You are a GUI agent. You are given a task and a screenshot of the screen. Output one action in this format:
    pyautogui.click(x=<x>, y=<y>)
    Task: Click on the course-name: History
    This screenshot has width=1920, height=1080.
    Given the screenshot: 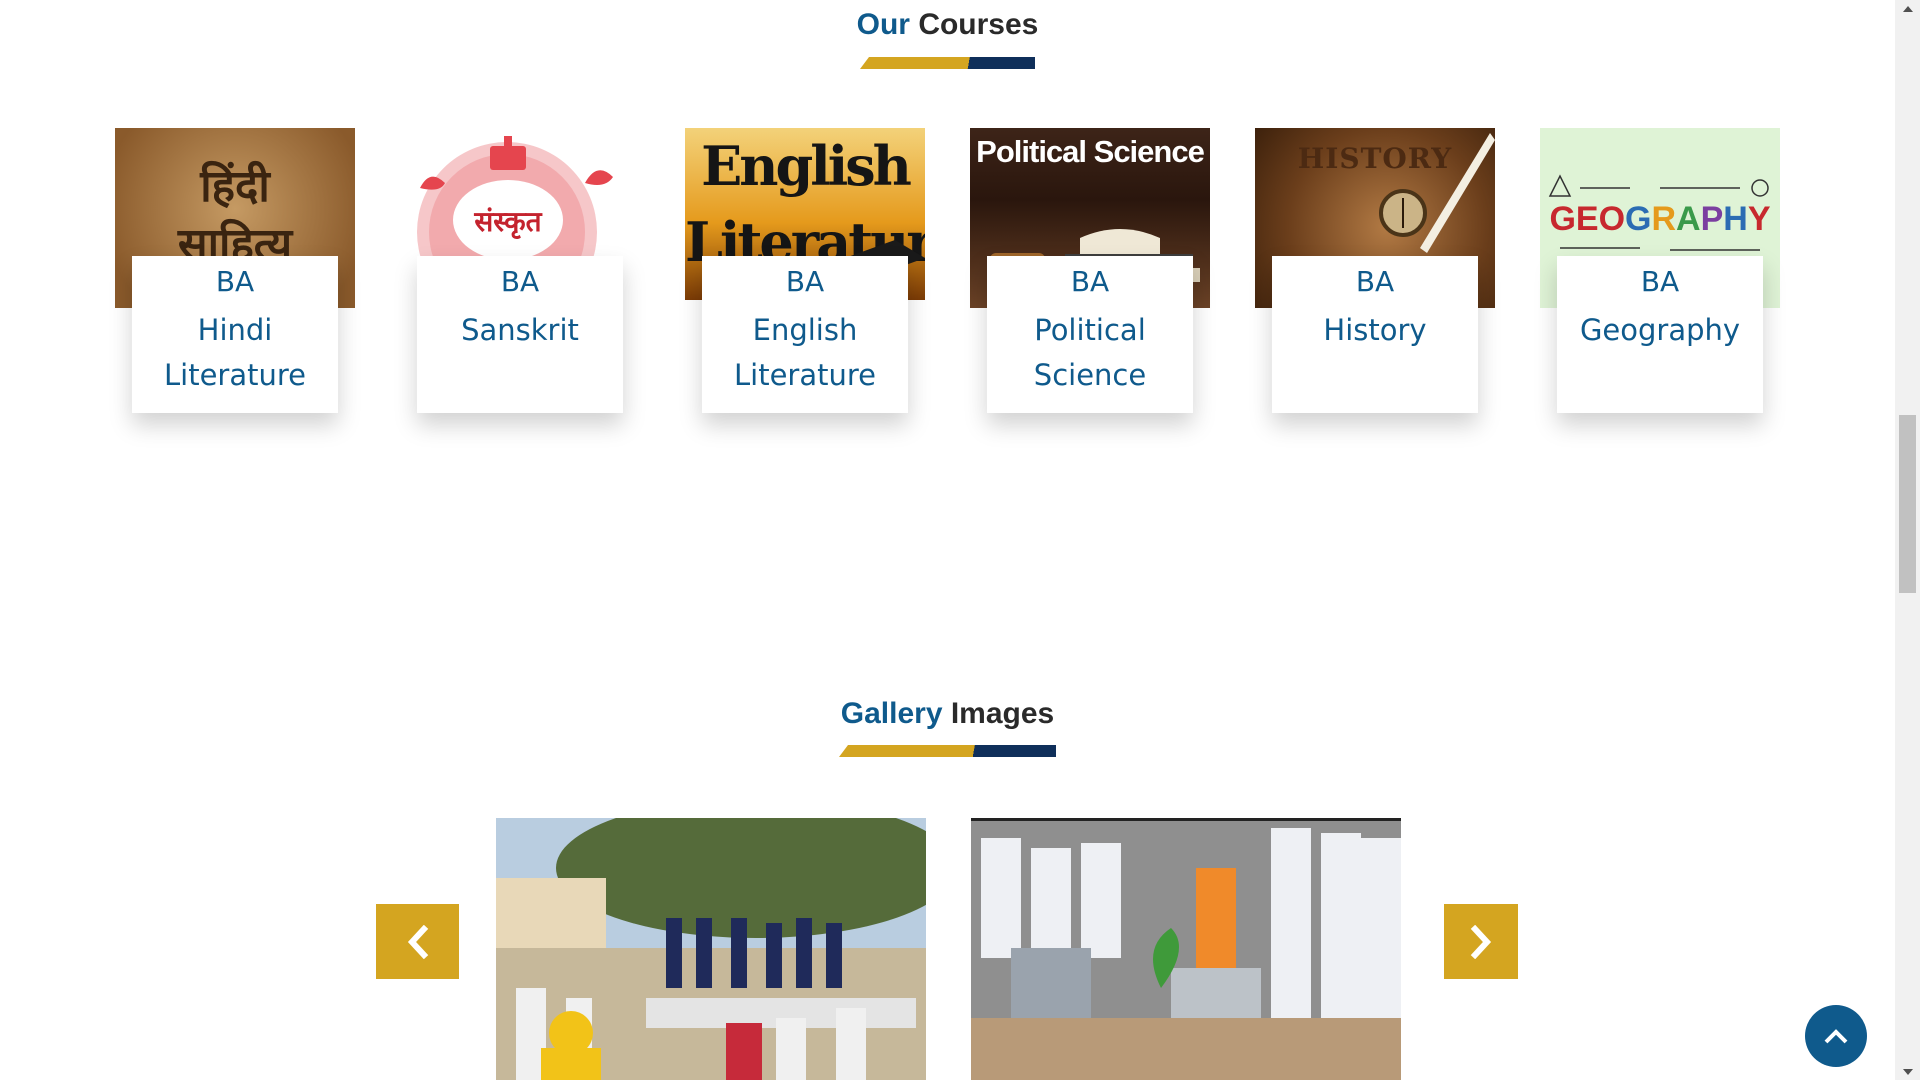 What is the action you would take?
    pyautogui.click(x=1375, y=330)
    